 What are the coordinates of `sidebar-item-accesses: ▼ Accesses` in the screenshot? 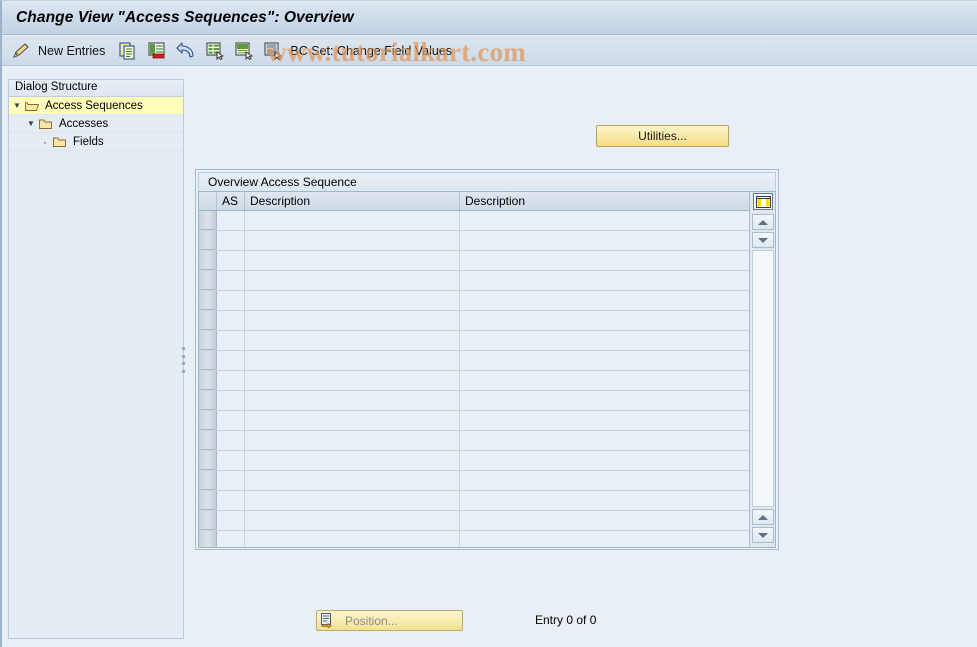 It's located at (96, 124).